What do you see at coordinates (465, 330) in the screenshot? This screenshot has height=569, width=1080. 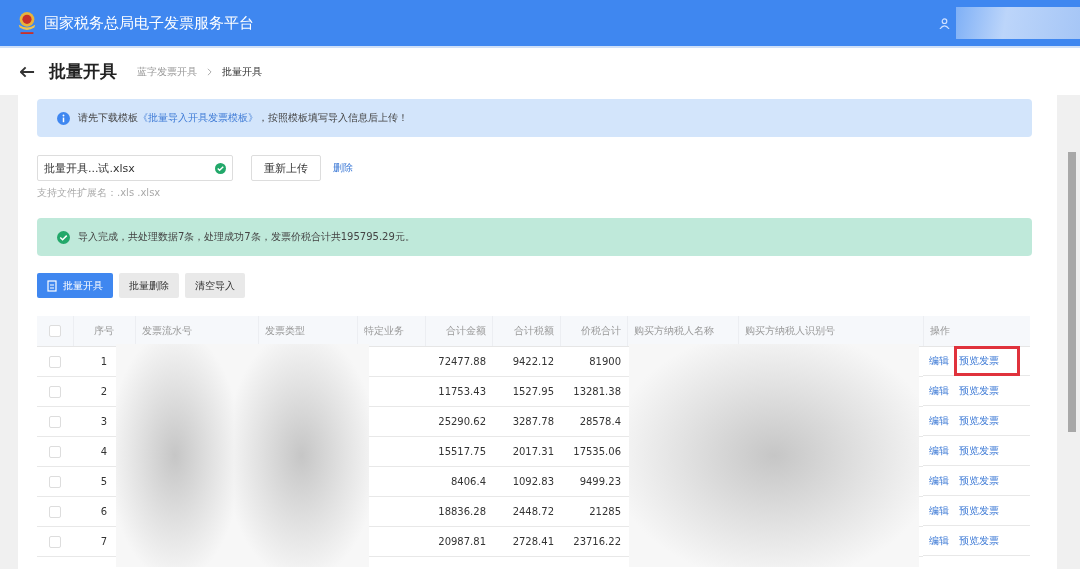 I see `column-header: 合计金额` at bounding box center [465, 330].